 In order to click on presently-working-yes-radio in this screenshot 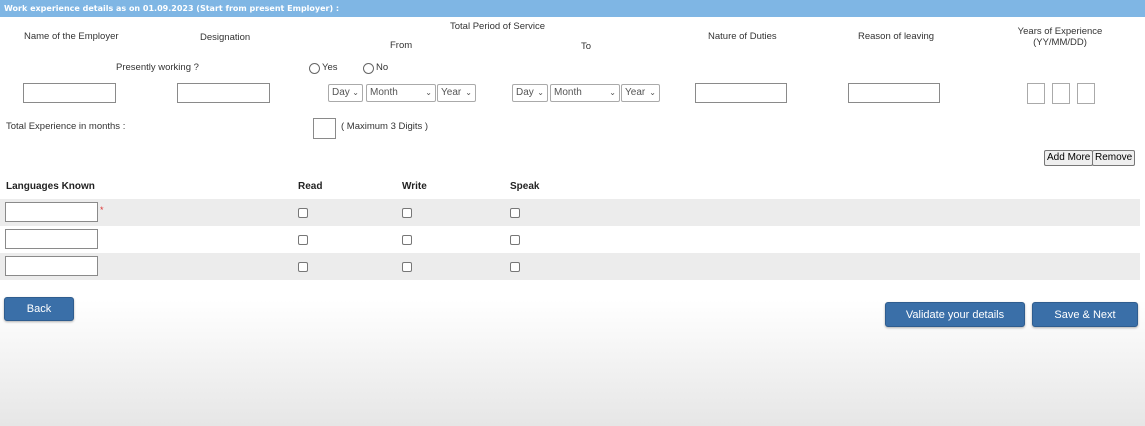, I will do `click(314, 68)`.